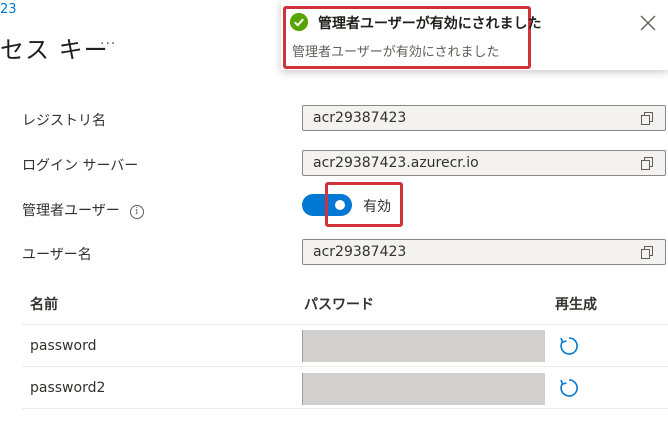  What do you see at coordinates (8, 9) in the screenshot?
I see `breadcrumb: 23` at bounding box center [8, 9].